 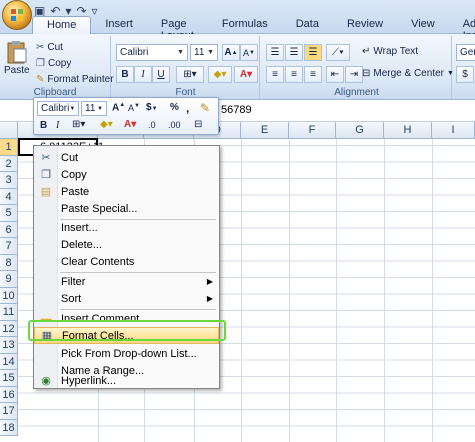 I want to click on menu-item-sort: Sort ▶, so click(x=126, y=298).